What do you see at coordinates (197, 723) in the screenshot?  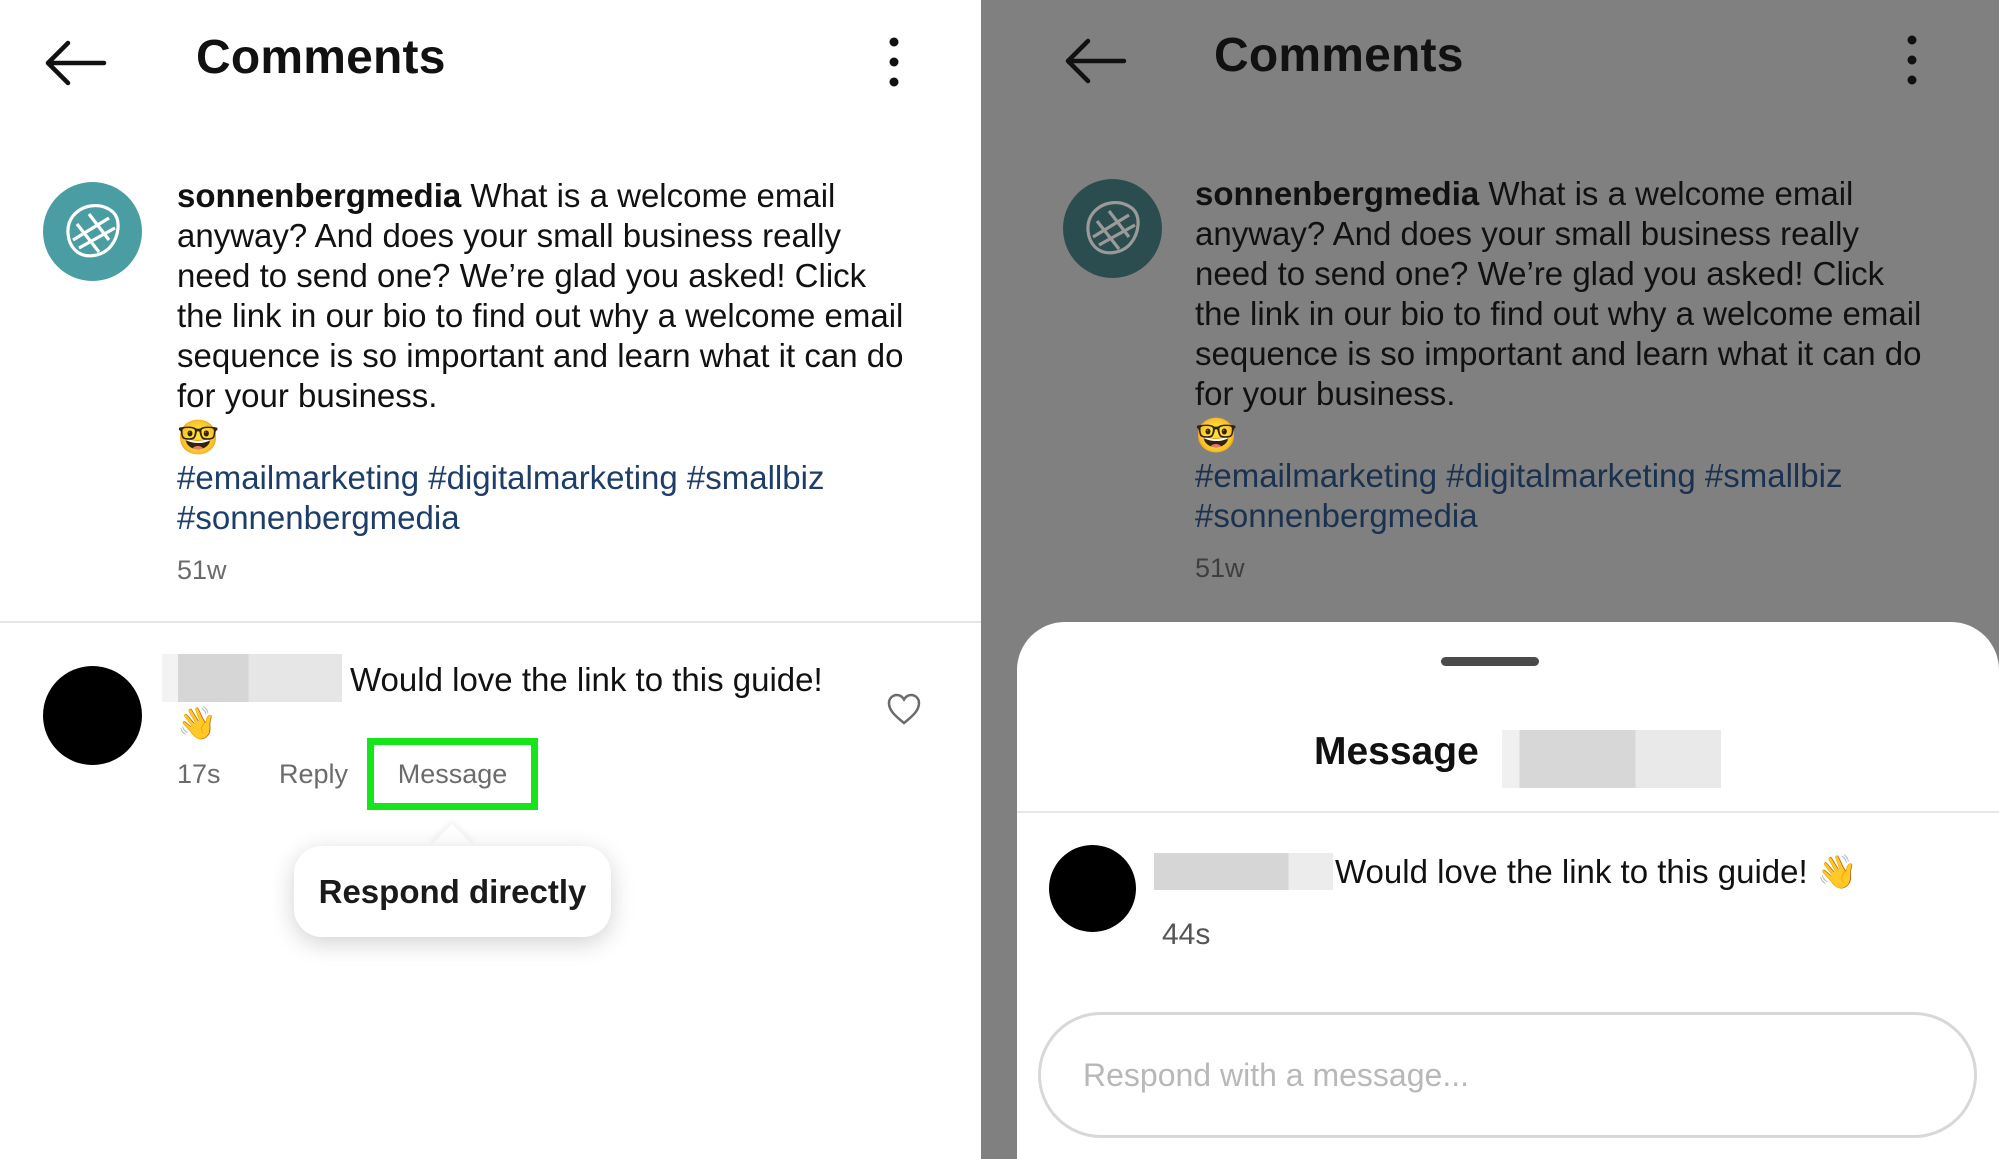 I see `waving-hand-emoji: 👋` at bounding box center [197, 723].